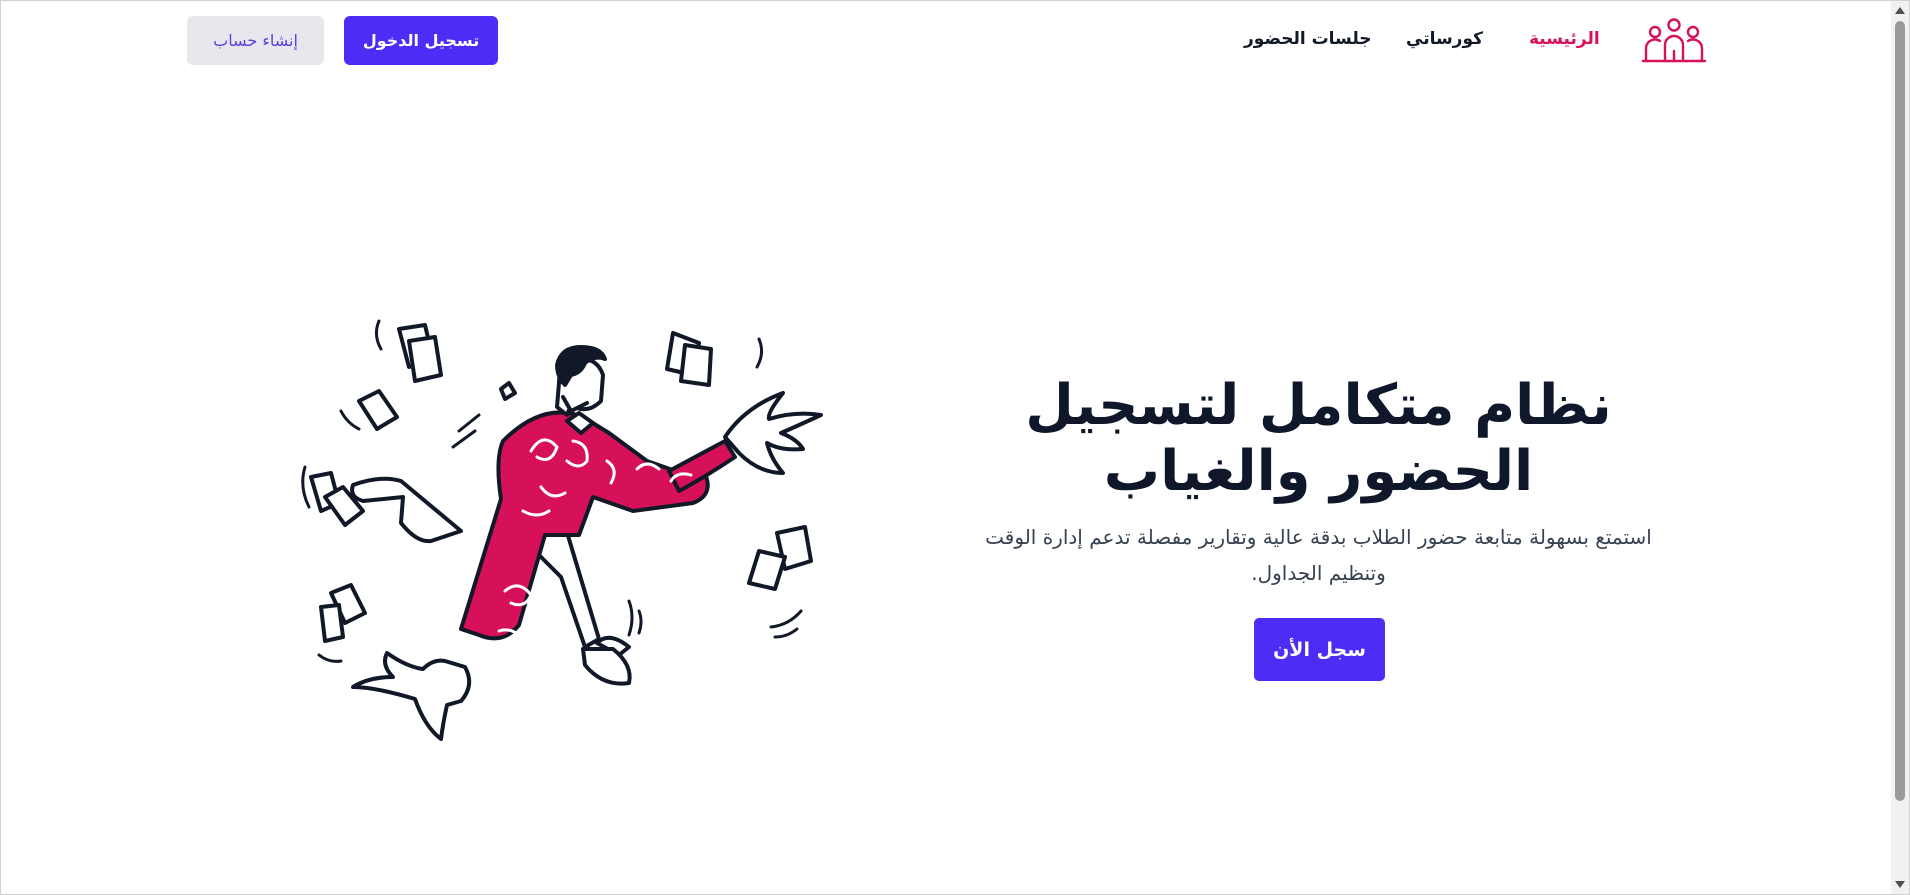 The image size is (1910, 895). Describe the element at coordinates (1308, 42) in the screenshot. I see `nav-attendance-sessions: جلسات الحضور` at that location.